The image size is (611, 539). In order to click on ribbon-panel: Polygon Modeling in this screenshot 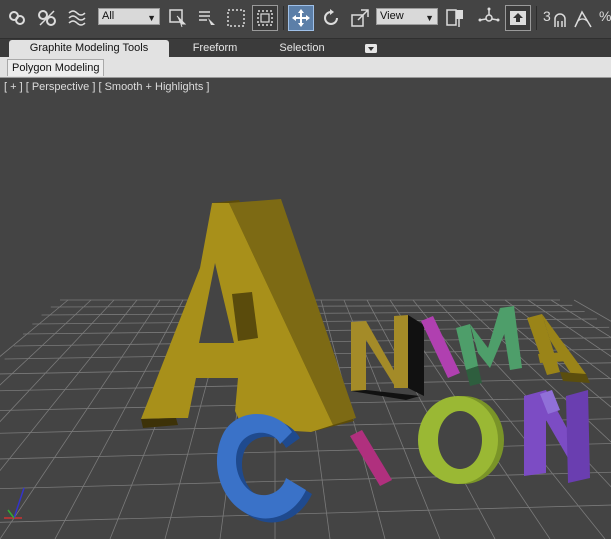, I will do `click(305, 67)`.